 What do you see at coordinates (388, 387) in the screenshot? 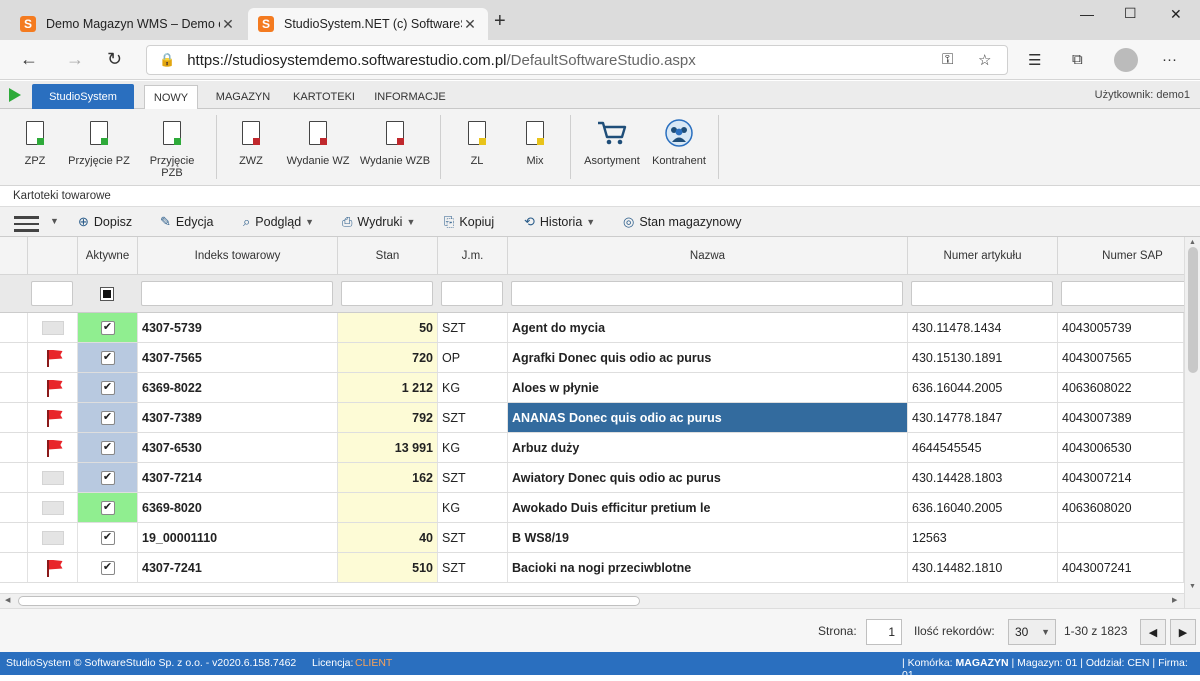
I see `stan-cell: 1 212` at bounding box center [388, 387].